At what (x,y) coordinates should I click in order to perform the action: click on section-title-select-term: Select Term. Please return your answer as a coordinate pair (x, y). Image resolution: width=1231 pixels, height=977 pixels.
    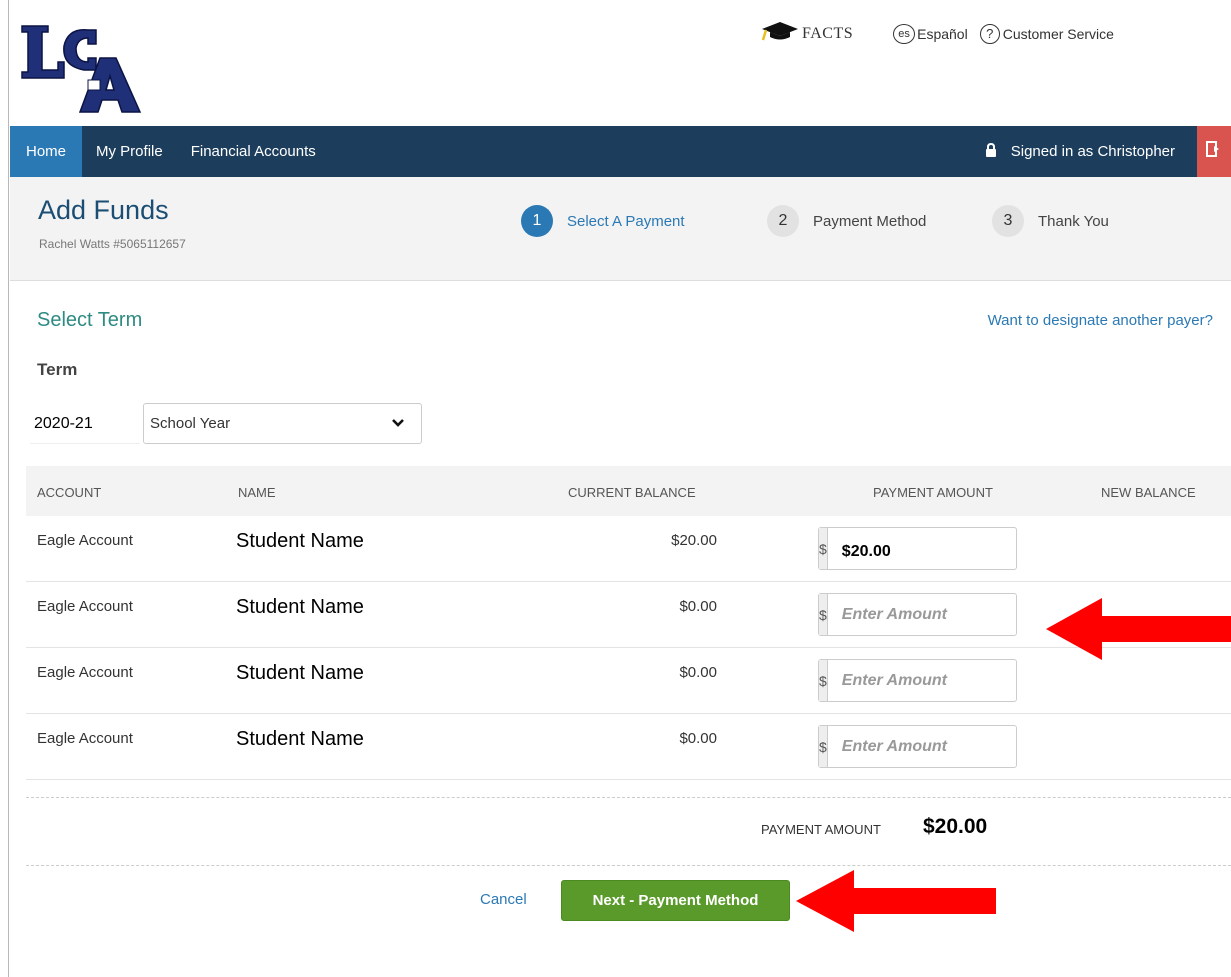
    Looking at the image, I should click on (90, 320).